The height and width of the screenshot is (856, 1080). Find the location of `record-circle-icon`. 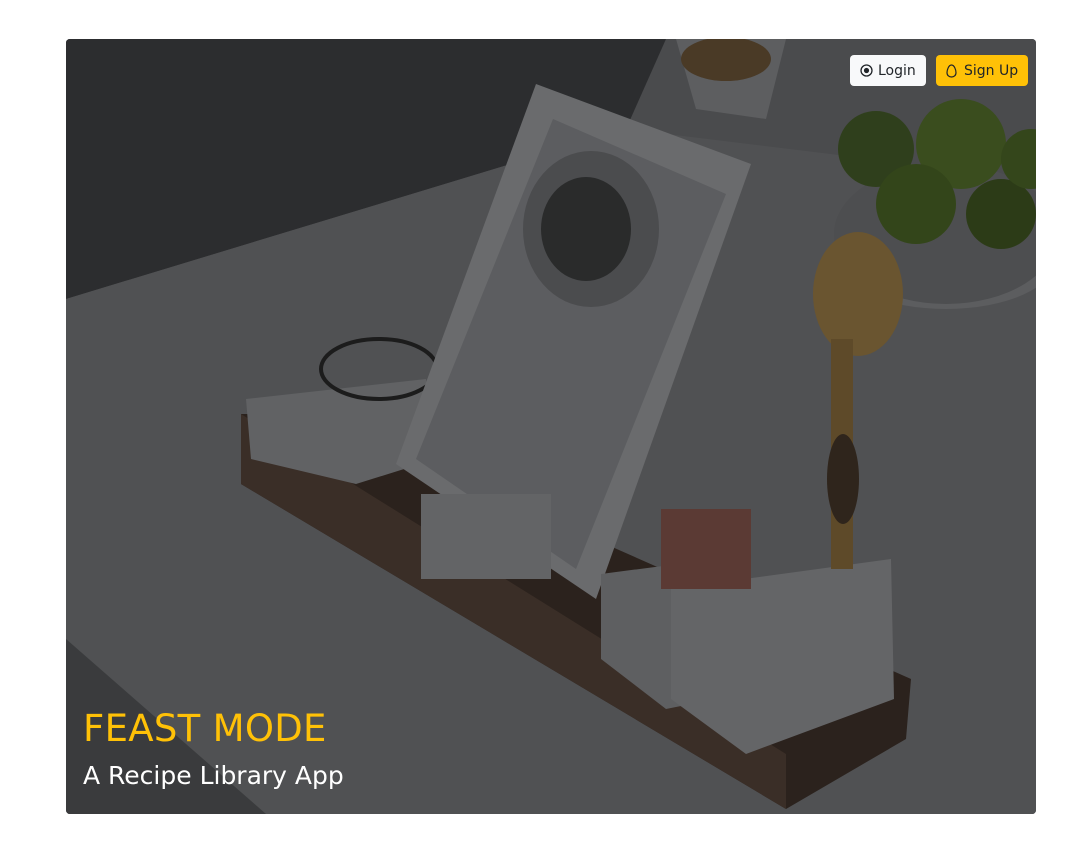

record-circle-icon is located at coordinates (866, 70).